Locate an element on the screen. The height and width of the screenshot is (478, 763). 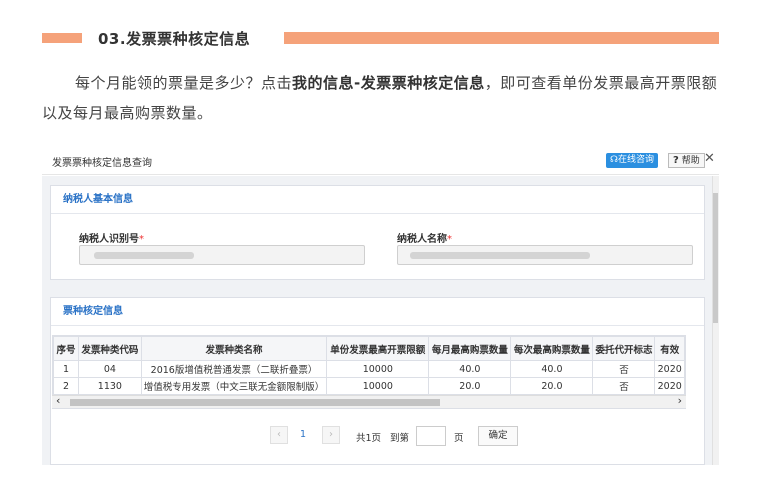
scroll-left-icon: ‹ is located at coordinates (58, 400).